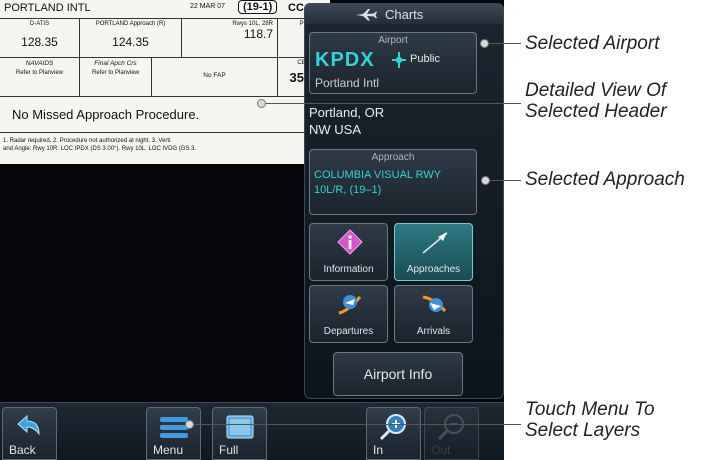 This screenshot has height=460, width=708. What do you see at coordinates (450, 427) in the screenshot?
I see `zoom-out-icon` at bounding box center [450, 427].